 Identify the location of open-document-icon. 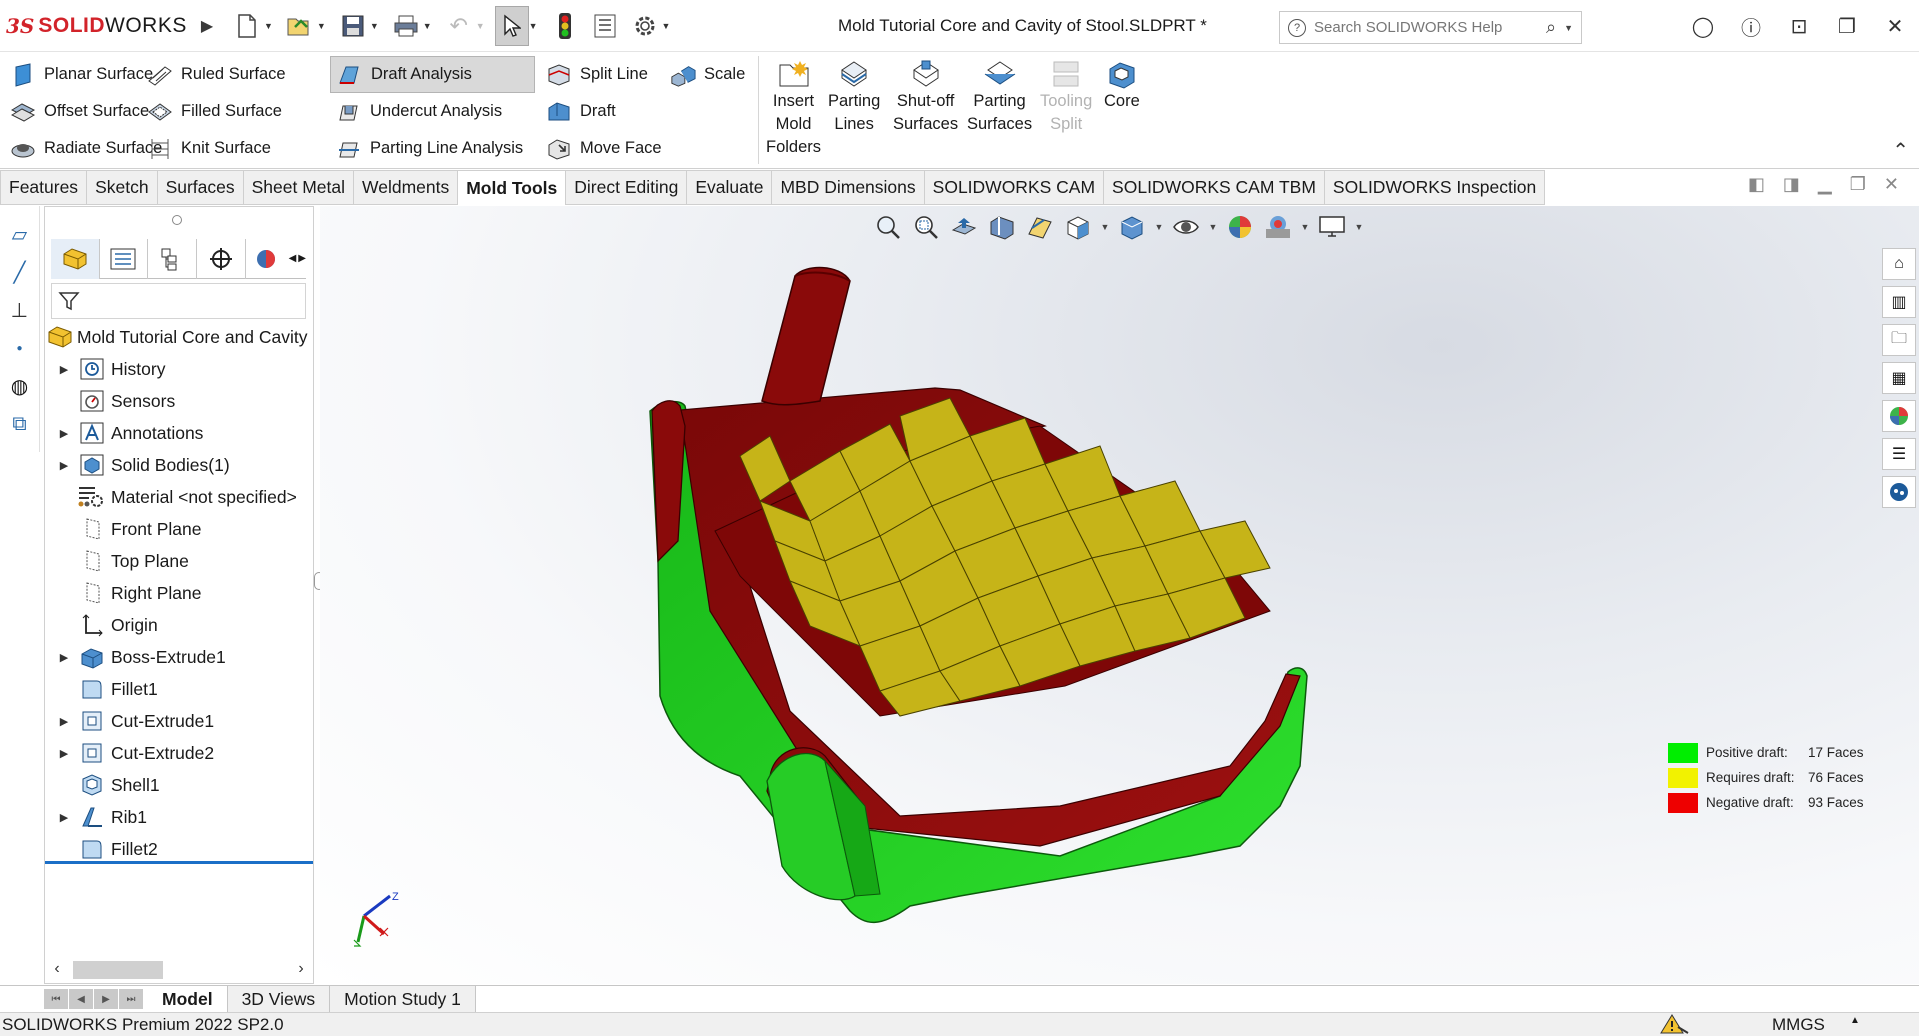
(300, 26).